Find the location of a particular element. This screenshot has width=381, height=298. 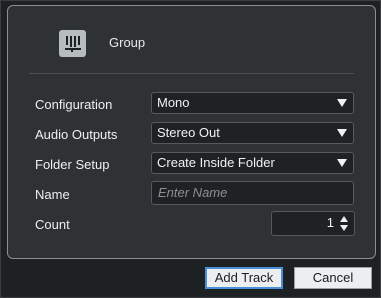

group-track-icon is located at coordinates (72, 43).